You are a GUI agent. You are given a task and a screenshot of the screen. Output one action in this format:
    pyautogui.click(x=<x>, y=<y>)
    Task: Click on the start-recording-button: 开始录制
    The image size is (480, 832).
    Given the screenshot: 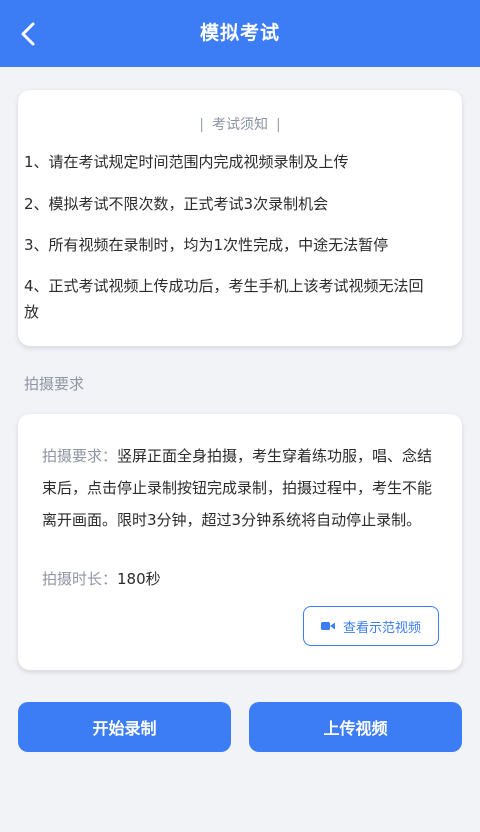 What is the action you would take?
    pyautogui.click(x=124, y=727)
    